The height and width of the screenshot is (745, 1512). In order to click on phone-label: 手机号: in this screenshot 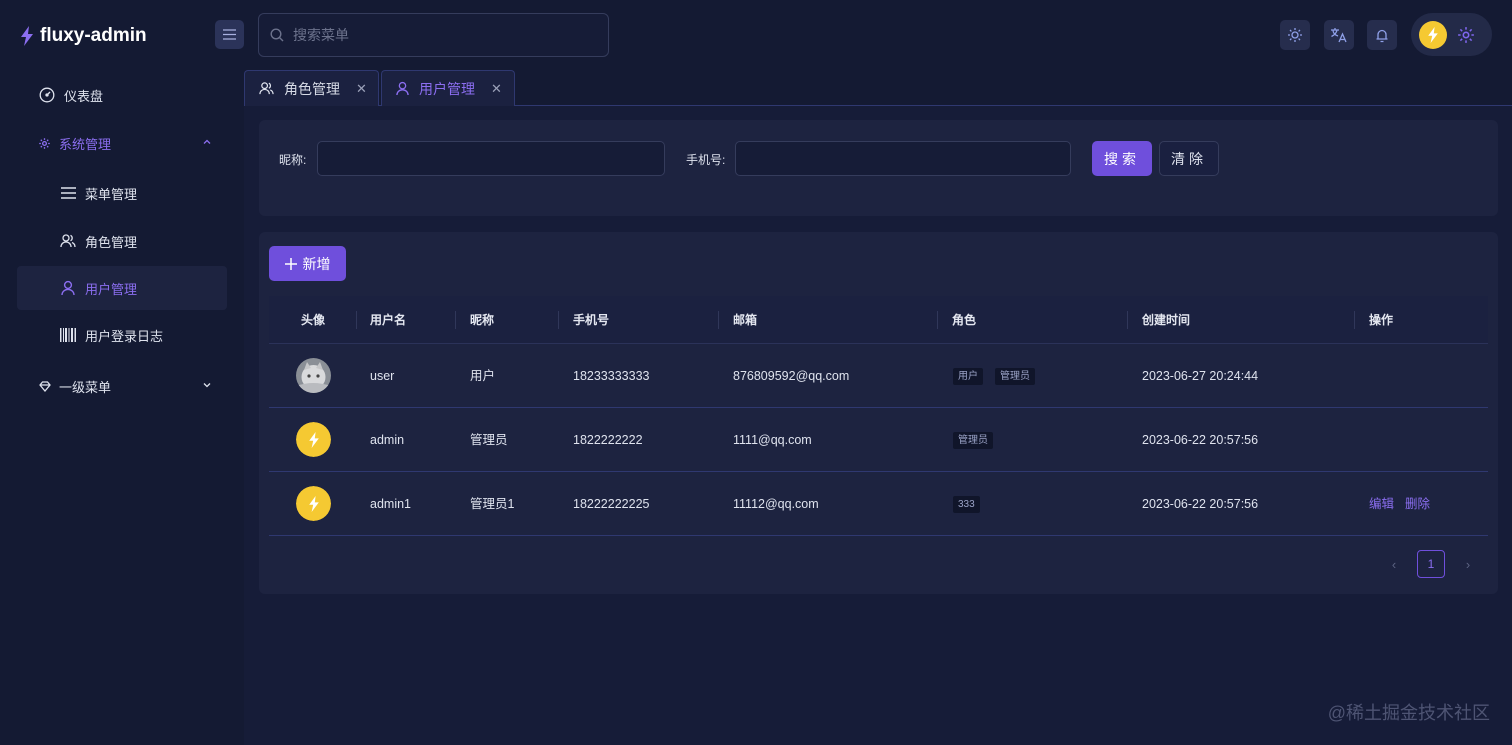, I will do `click(706, 160)`.